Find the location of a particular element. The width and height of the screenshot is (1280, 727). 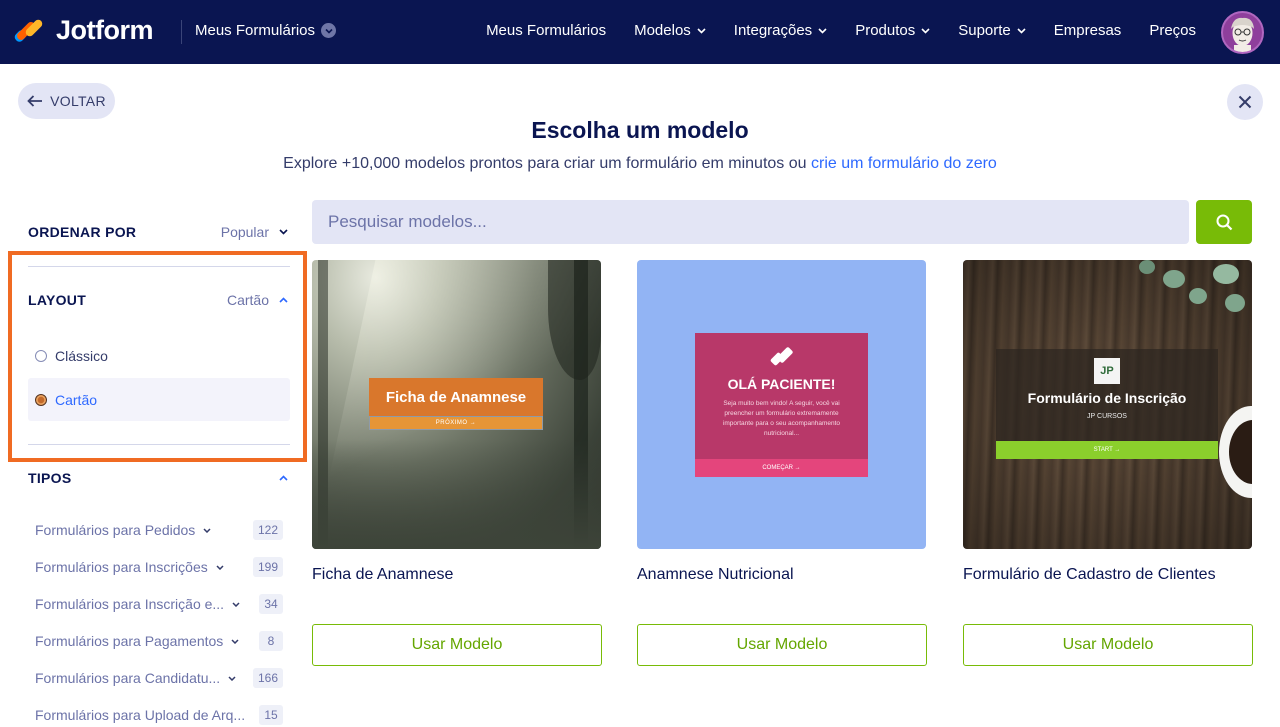

sort-value-label: Popular is located at coordinates (244, 232).